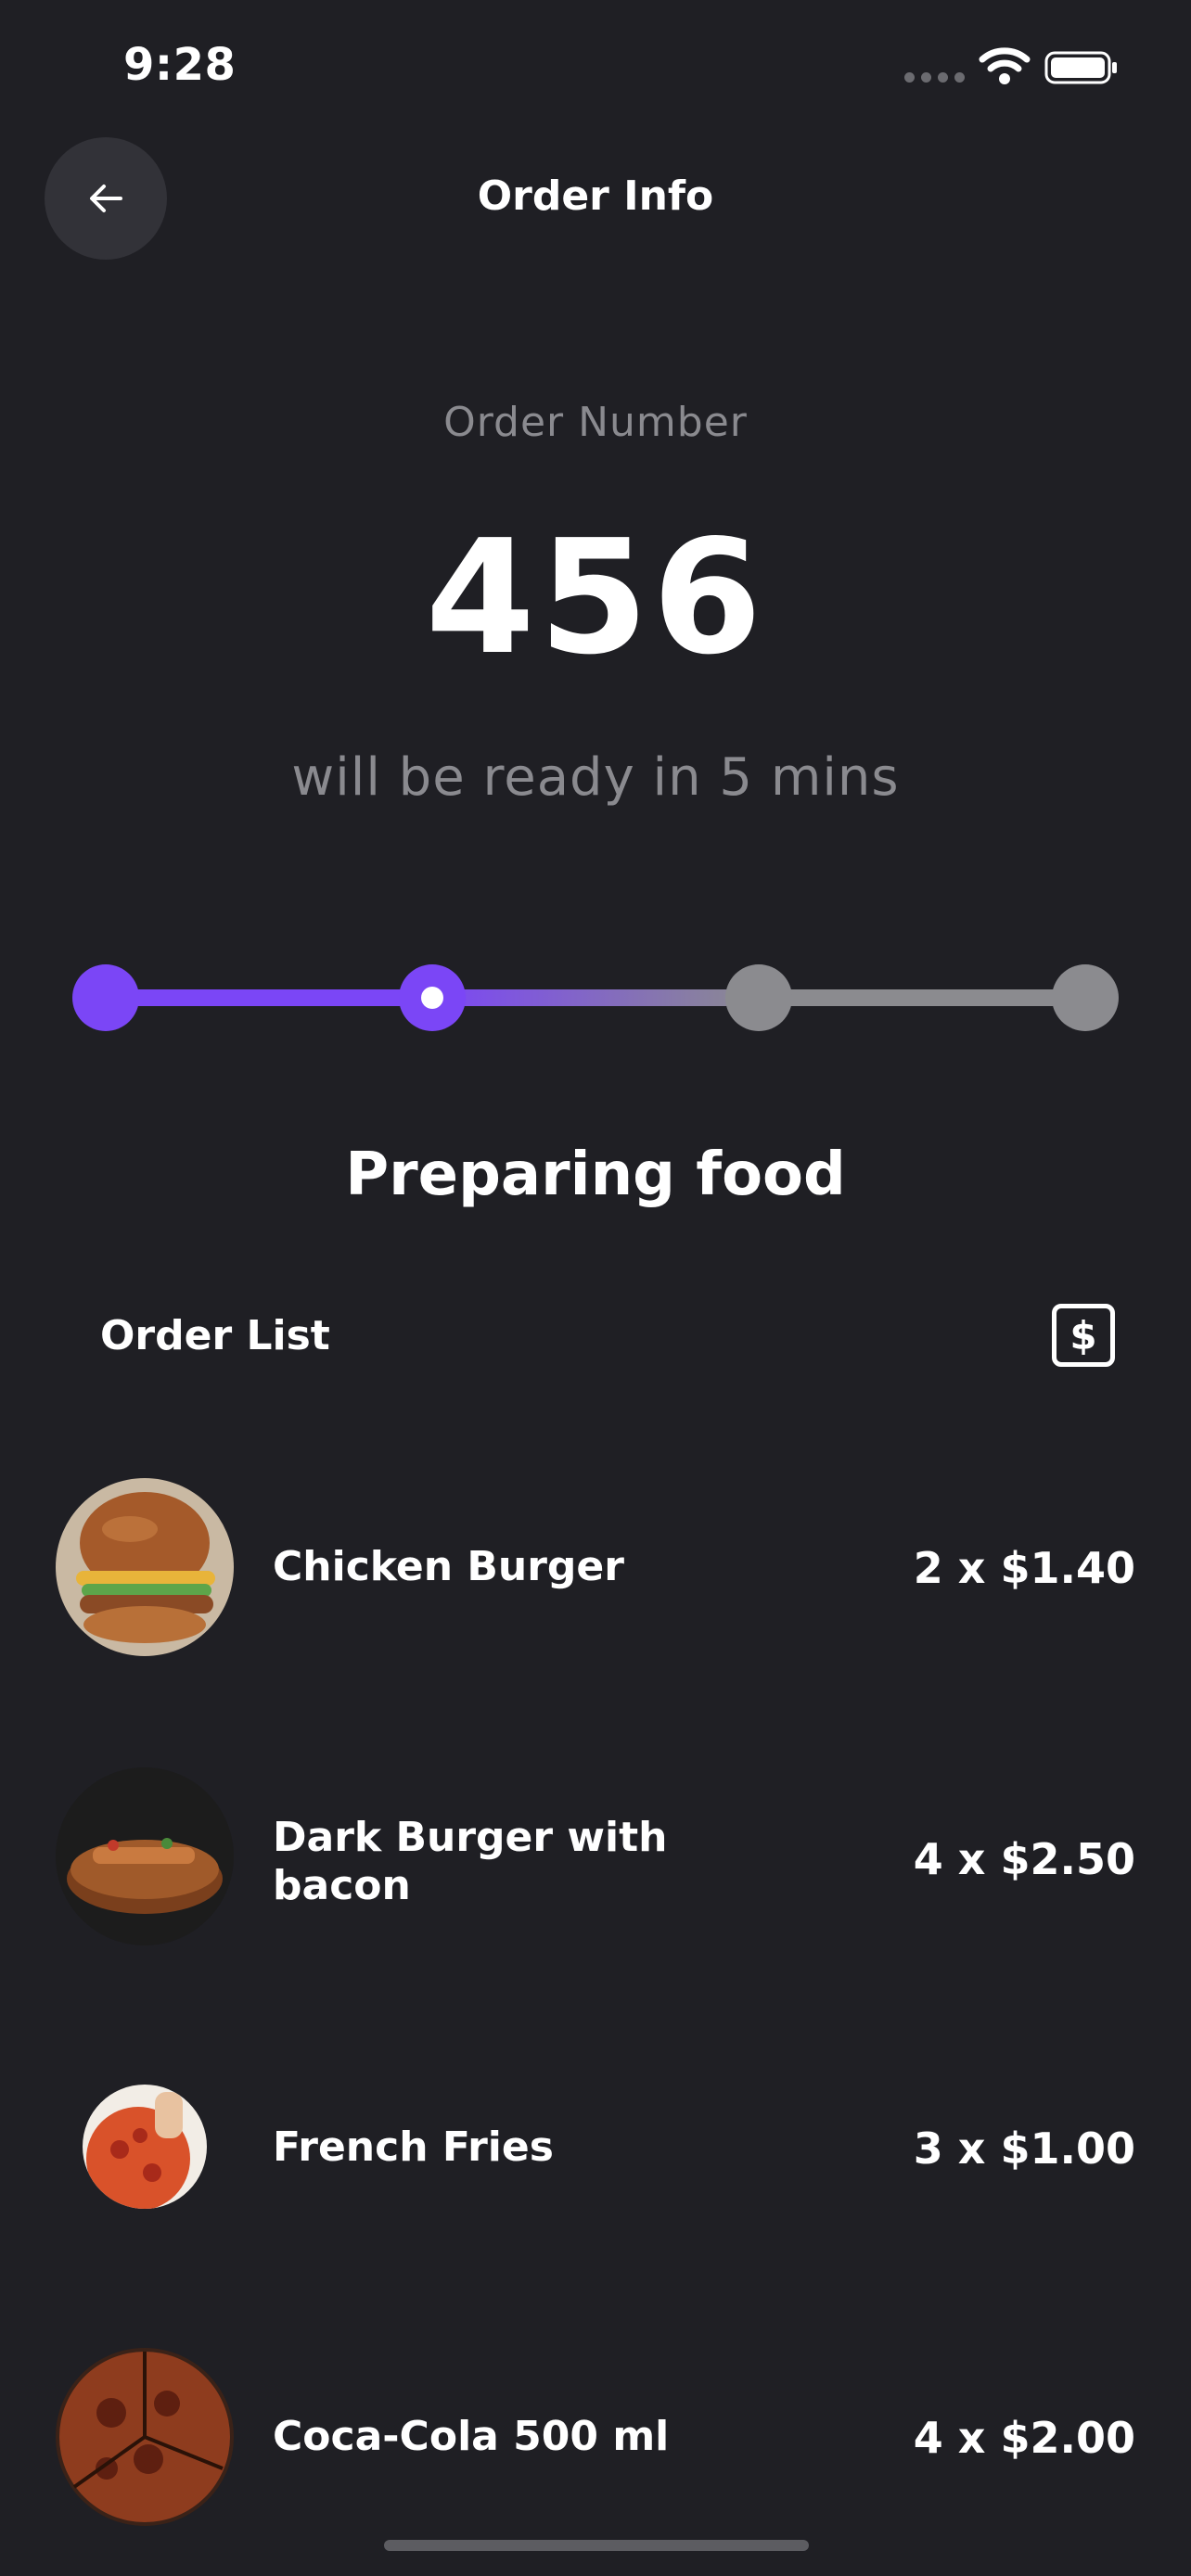 The width and height of the screenshot is (1191, 2576). Describe the element at coordinates (934, 77) in the screenshot. I see `cellular-signal-icon` at that location.